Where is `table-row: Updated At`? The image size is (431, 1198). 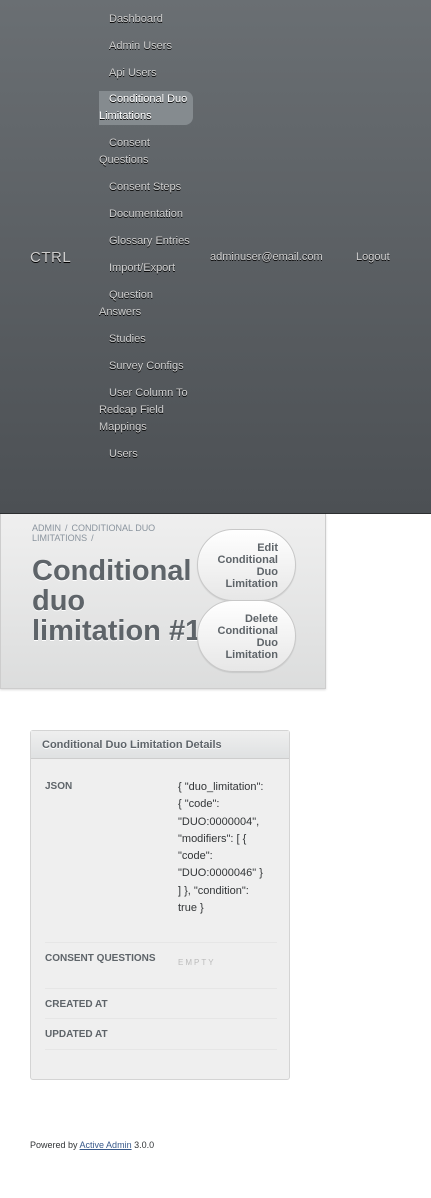 table-row: Updated At is located at coordinates (161, 1034).